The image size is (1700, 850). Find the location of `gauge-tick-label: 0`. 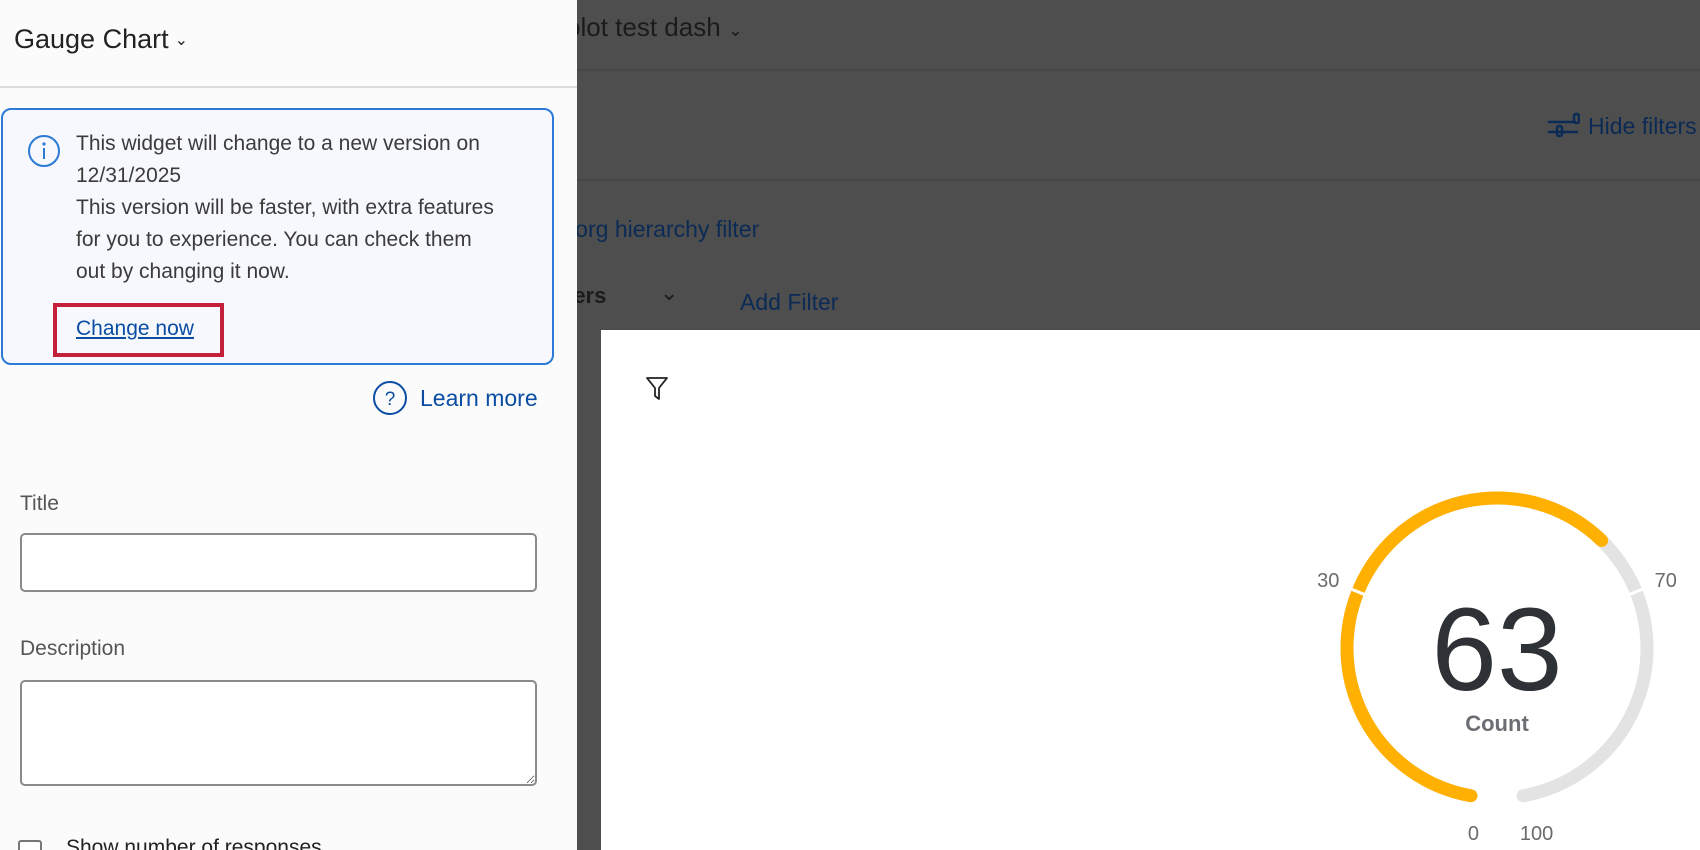

gauge-tick-label: 0 is located at coordinates (1473, 834).